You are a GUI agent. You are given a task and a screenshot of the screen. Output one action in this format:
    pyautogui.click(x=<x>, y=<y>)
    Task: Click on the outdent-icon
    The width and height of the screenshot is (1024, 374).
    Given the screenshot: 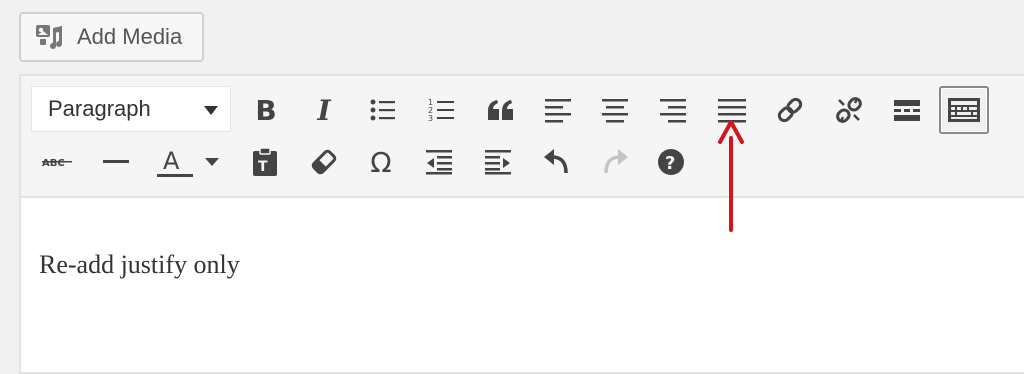 What is the action you would take?
    pyautogui.click(x=439, y=162)
    